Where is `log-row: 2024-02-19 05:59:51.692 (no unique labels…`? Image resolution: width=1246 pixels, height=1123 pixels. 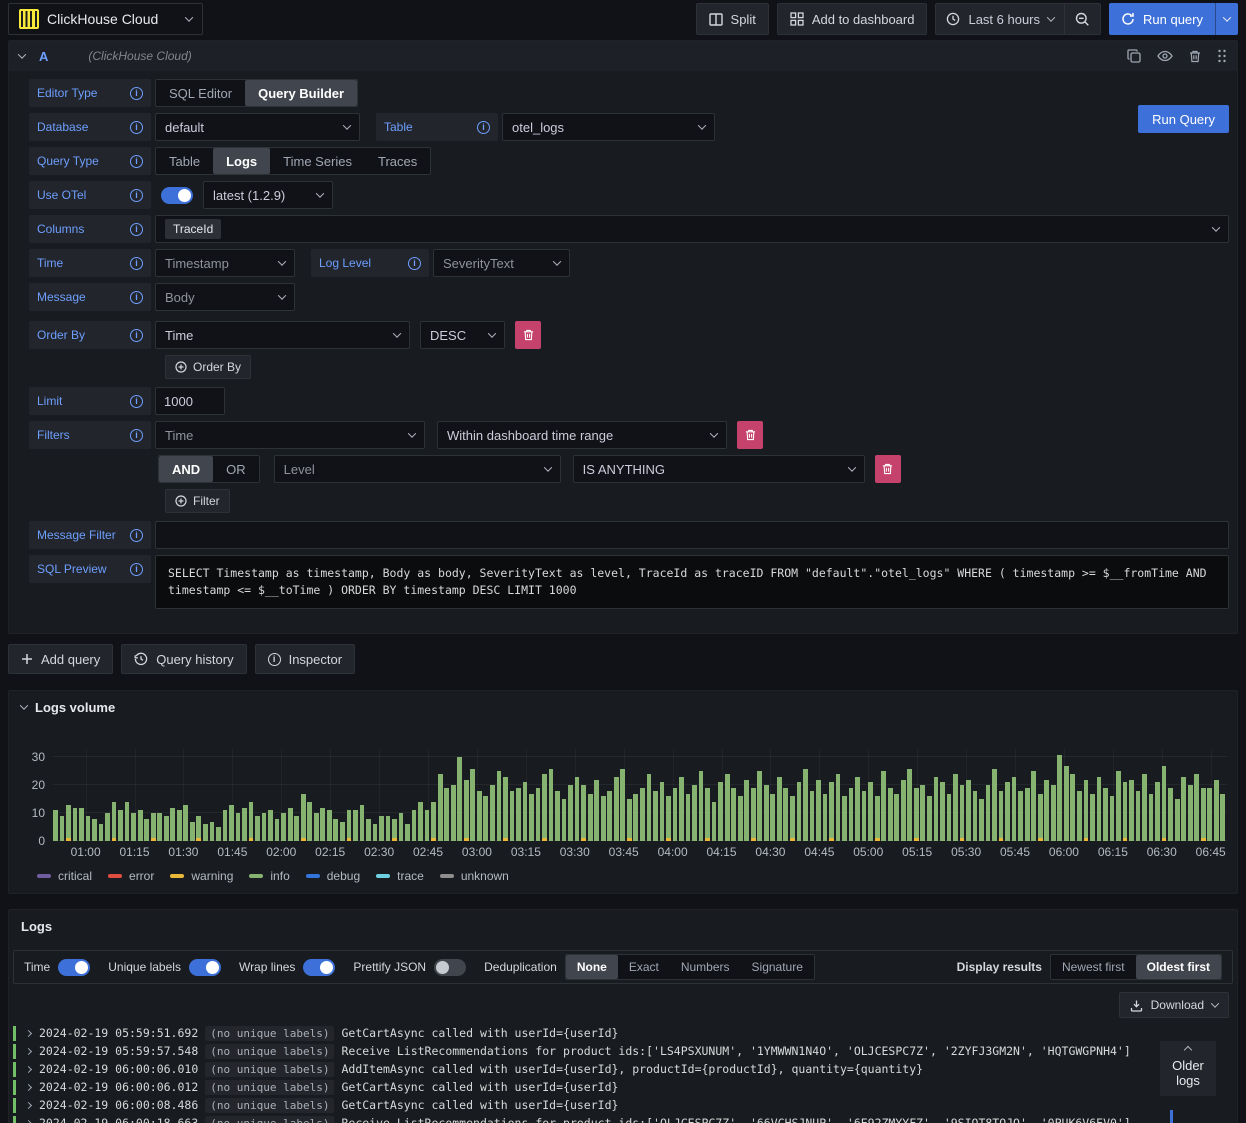 log-row: 2024-02-19 05:59:51.692 (no unique labels… is located at coordinates (625, 1033).